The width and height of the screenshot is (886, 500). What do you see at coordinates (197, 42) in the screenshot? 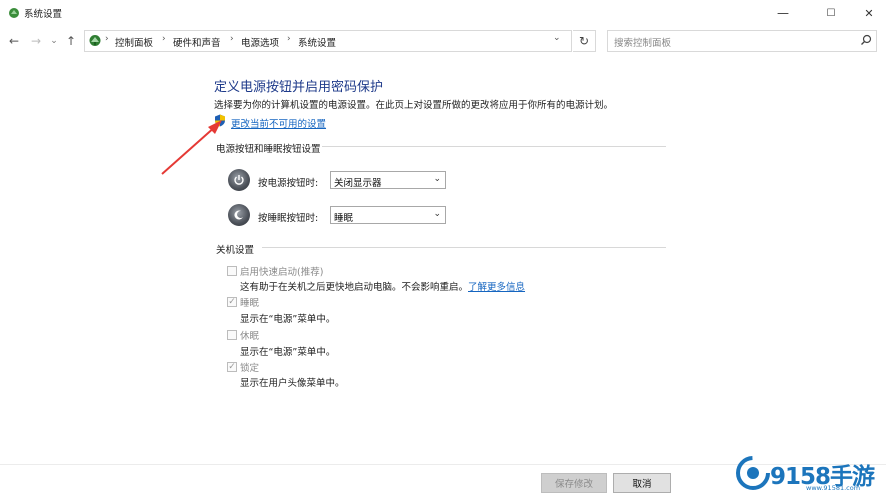
I see `breadcrumb-hardware-sound: 硬件和声音` at bounding box center [197, 42].